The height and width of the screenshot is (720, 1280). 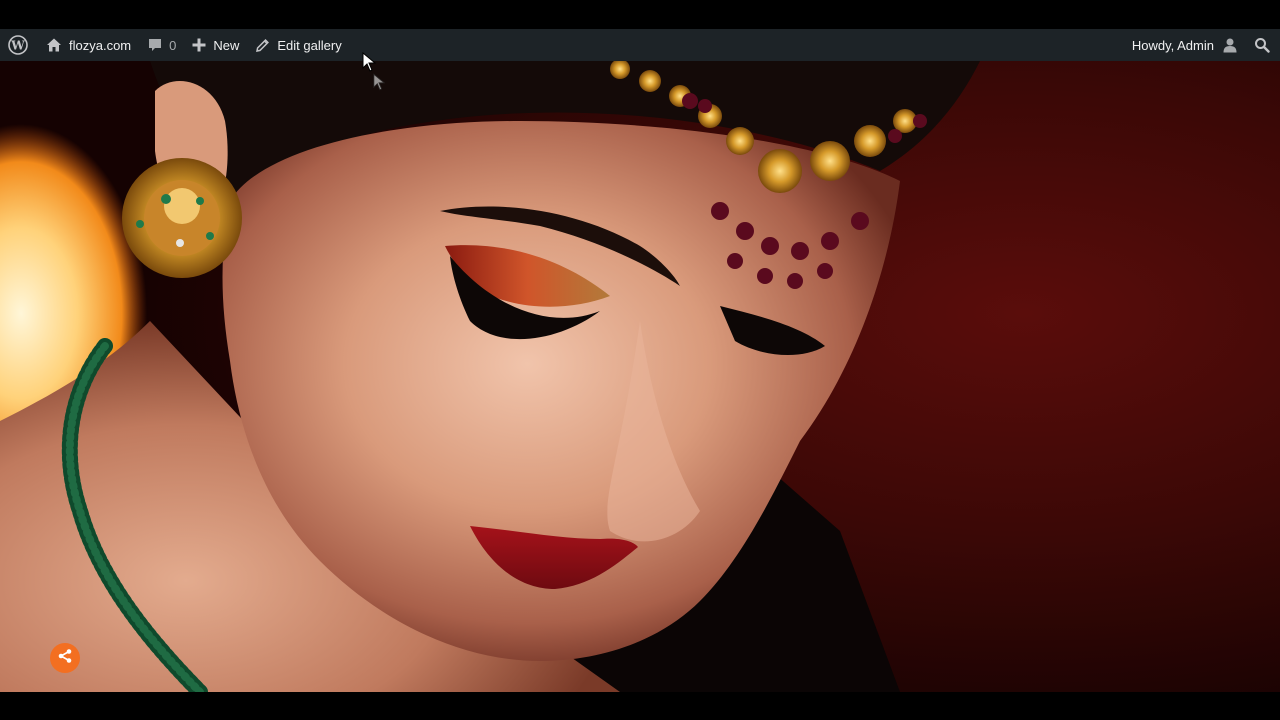 I want to click on letterbox-top, so click(x=640, y=14).